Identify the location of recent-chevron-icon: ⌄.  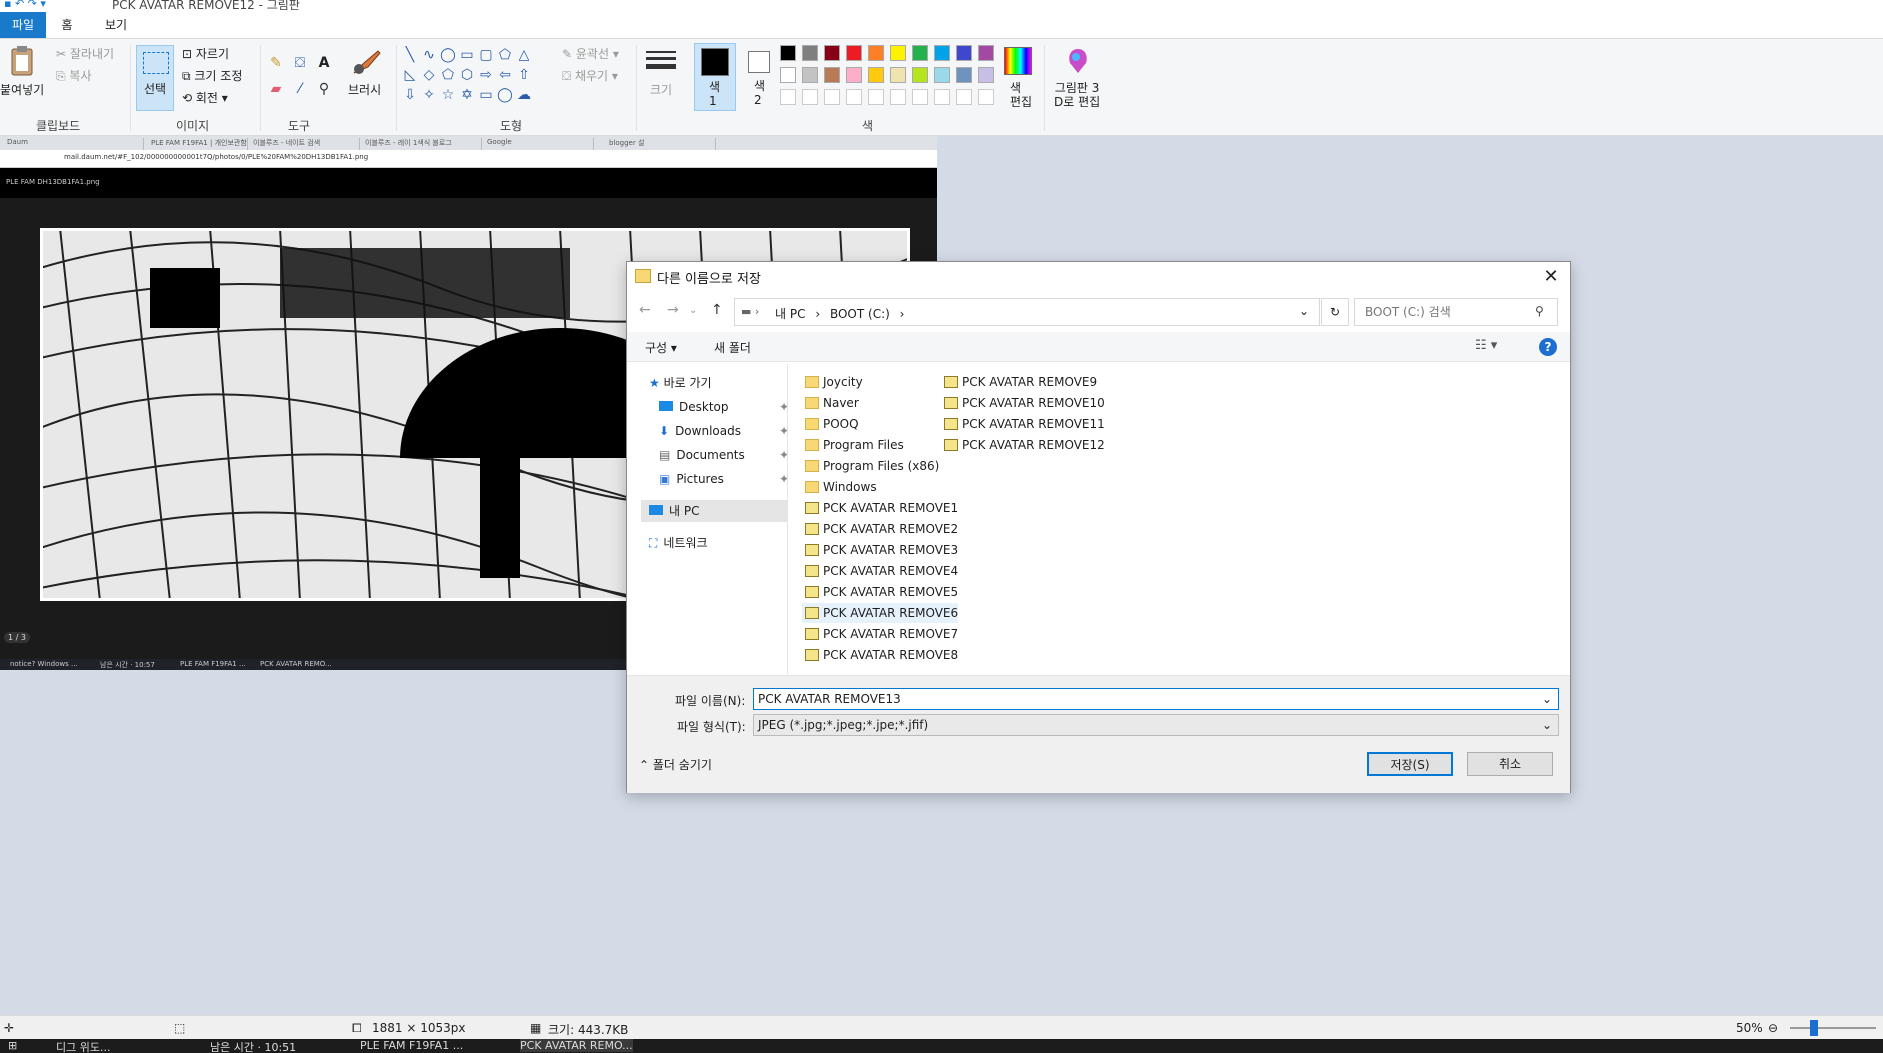
(693, 310).